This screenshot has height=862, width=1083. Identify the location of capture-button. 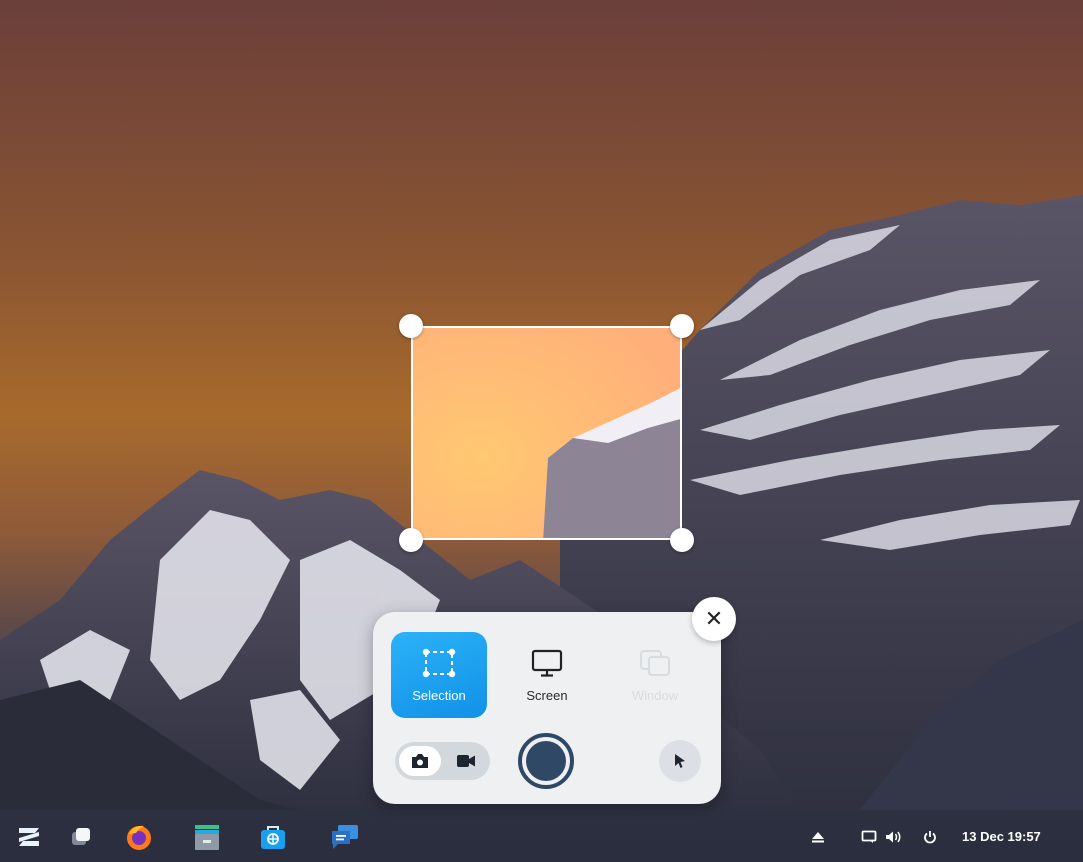
(546, 761).